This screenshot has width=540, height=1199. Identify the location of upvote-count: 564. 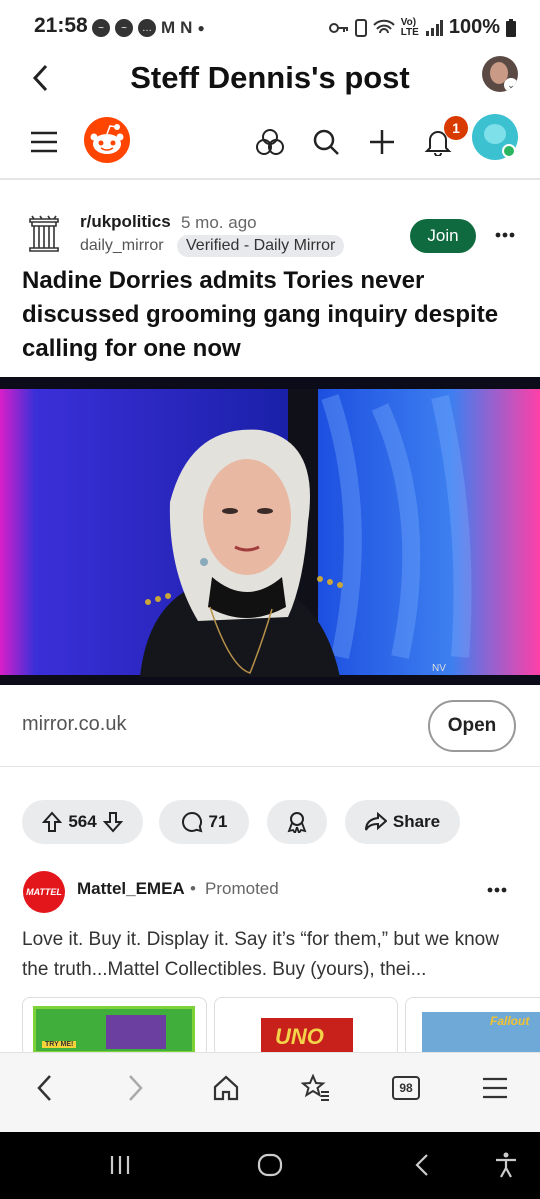
(82, 821).